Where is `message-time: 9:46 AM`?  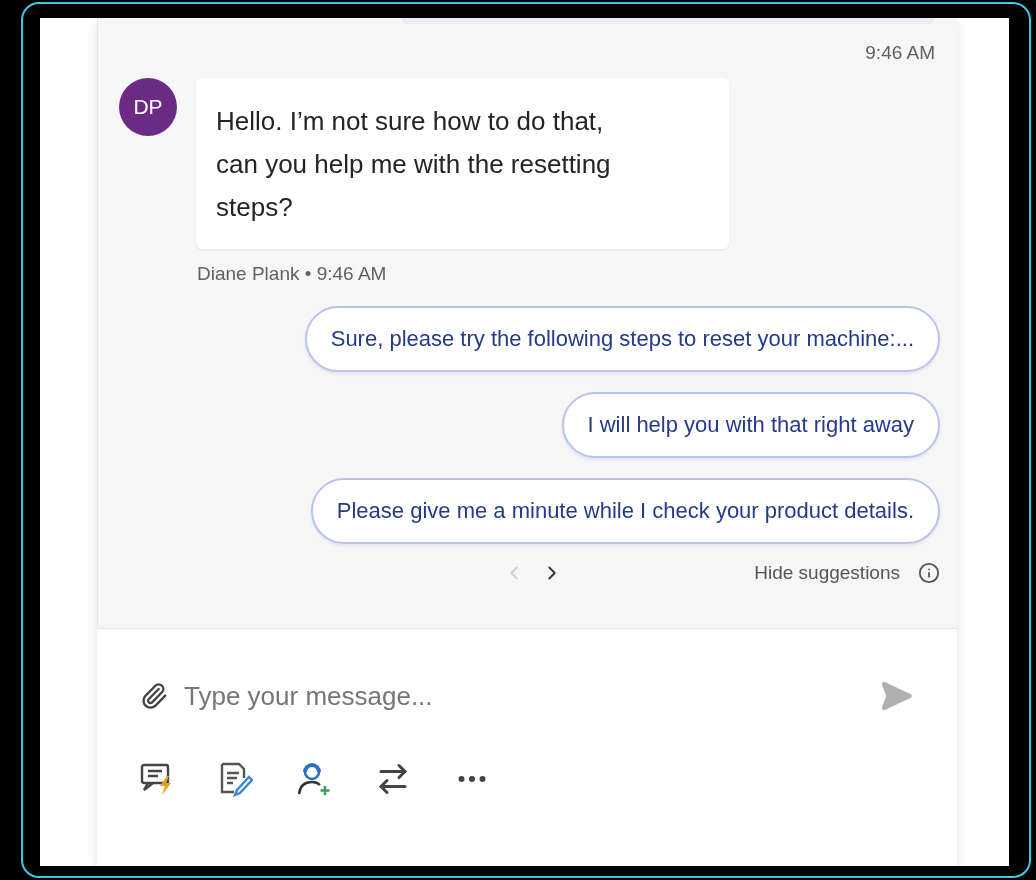
message-time: 9:46 AM is located at coordinates (900, 53).